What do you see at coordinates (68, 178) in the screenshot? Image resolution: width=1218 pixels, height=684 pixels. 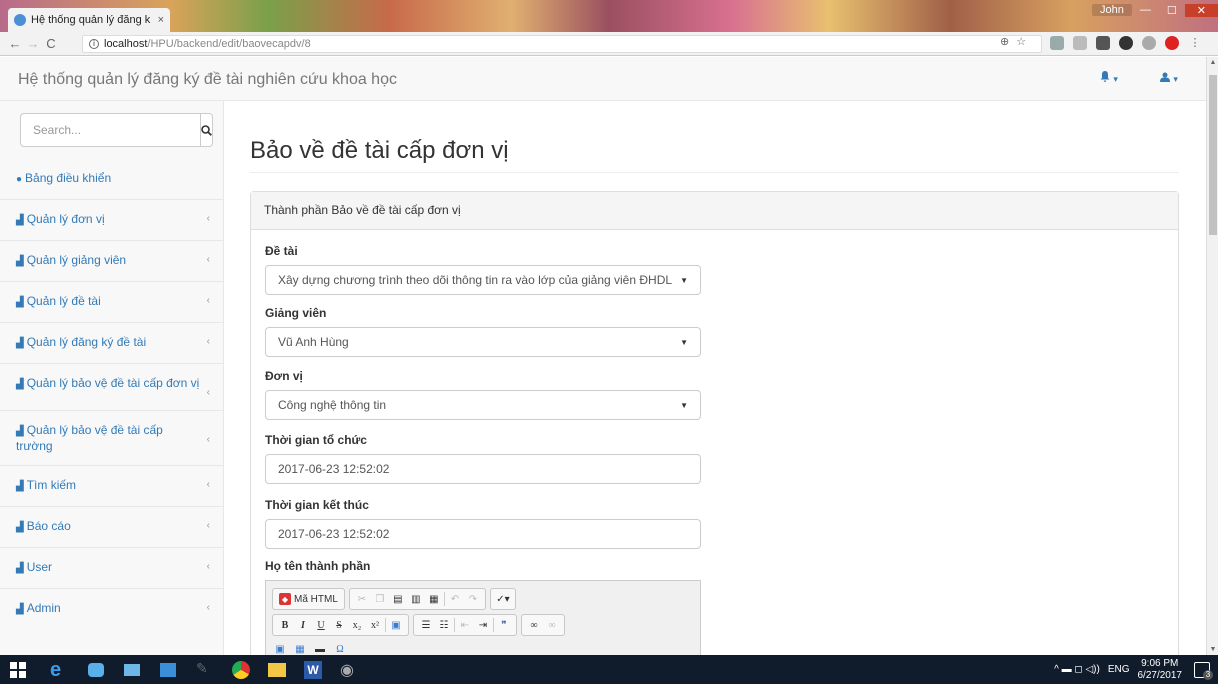 I see `sidebar-item-label: Bảng điều khiển` at bounding box center [68, 178].